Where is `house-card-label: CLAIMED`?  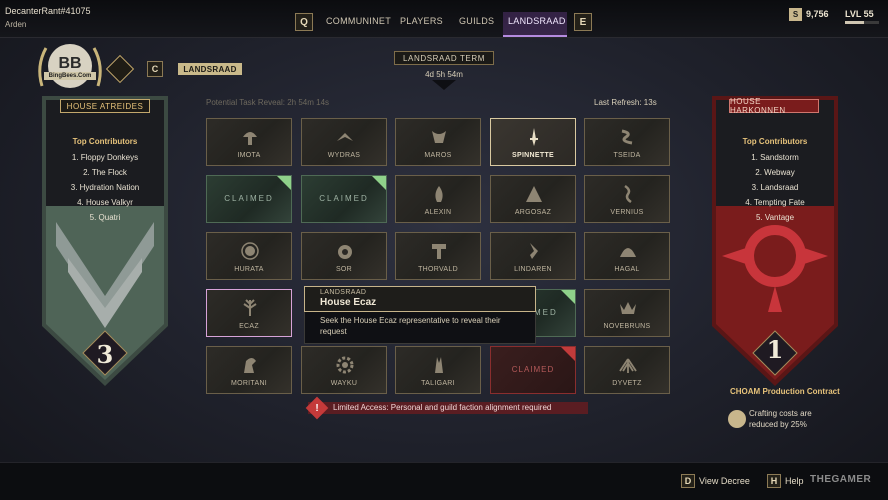
house-card-label: CLAIMED is located at coordinates (344, 198).